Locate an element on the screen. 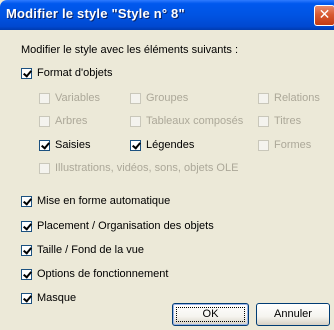 The image size is (334, 330). checkbox-placement: Placement / Organisation des objets is located at coordinates (117, 226).